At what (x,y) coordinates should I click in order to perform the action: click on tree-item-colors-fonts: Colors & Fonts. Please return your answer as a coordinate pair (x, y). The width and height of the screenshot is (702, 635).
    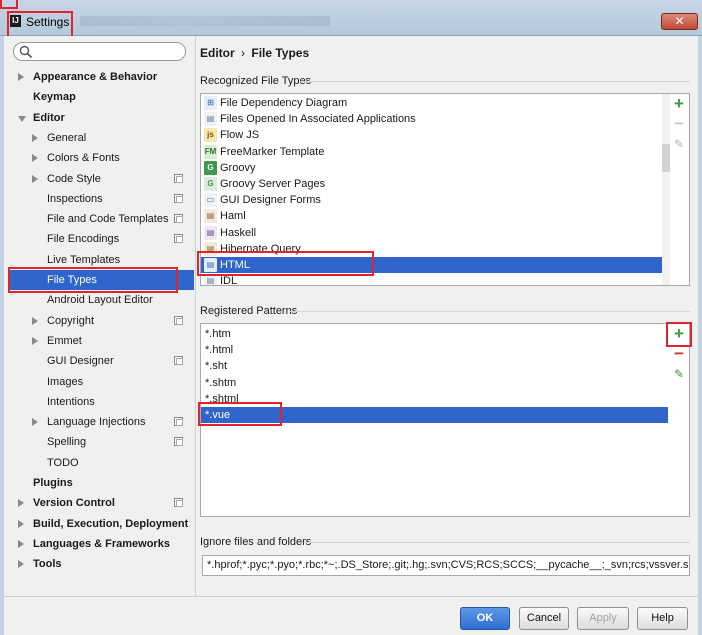
    Looking at the image, I should click on (102, 158).